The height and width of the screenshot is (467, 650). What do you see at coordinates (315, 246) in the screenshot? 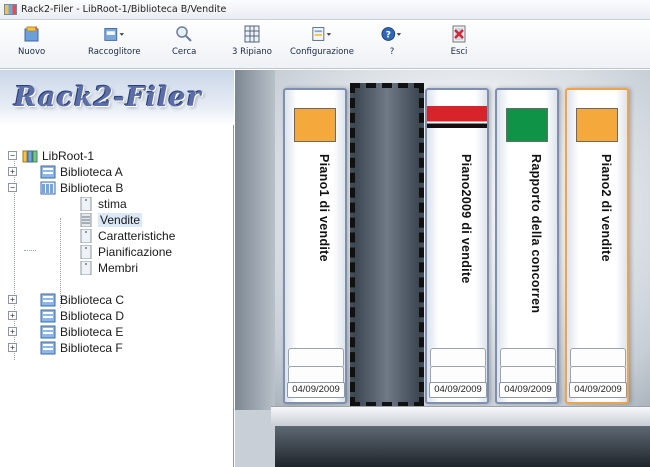
I see `binder-1: Piano1 di vendite 04/09/2009` at bounding box center [315, 246].